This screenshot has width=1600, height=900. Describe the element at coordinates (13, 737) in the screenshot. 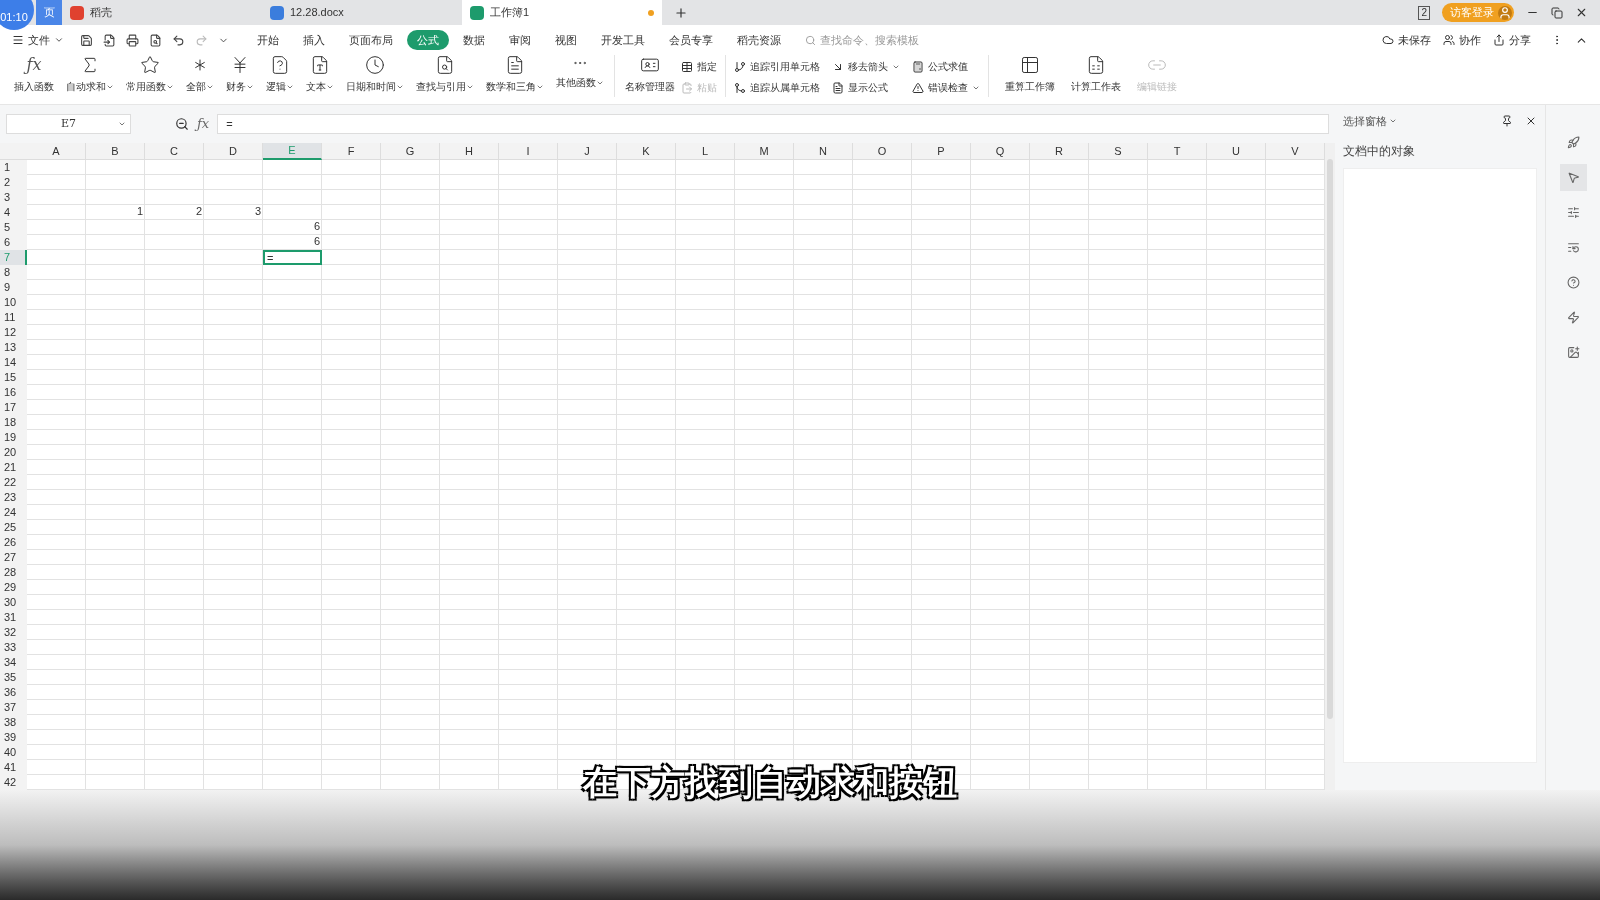

I see `row-header: 39` at that location.